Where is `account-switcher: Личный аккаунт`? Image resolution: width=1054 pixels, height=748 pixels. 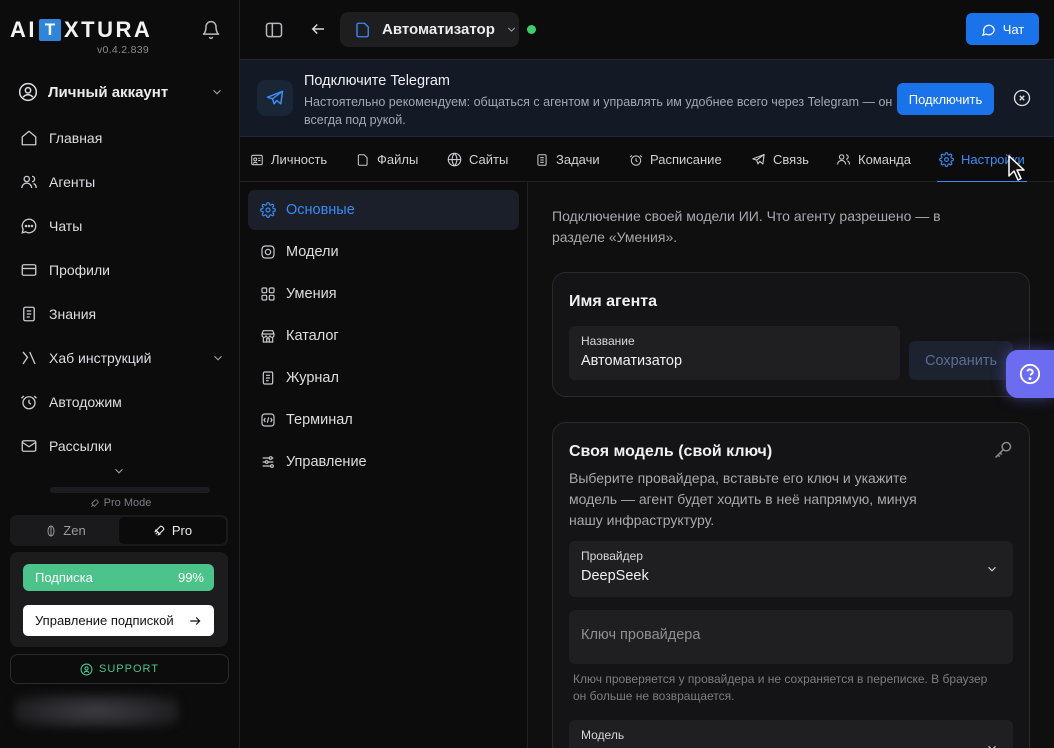
account-switcher: Личный аккаунт is located at coordinates (121, 92).